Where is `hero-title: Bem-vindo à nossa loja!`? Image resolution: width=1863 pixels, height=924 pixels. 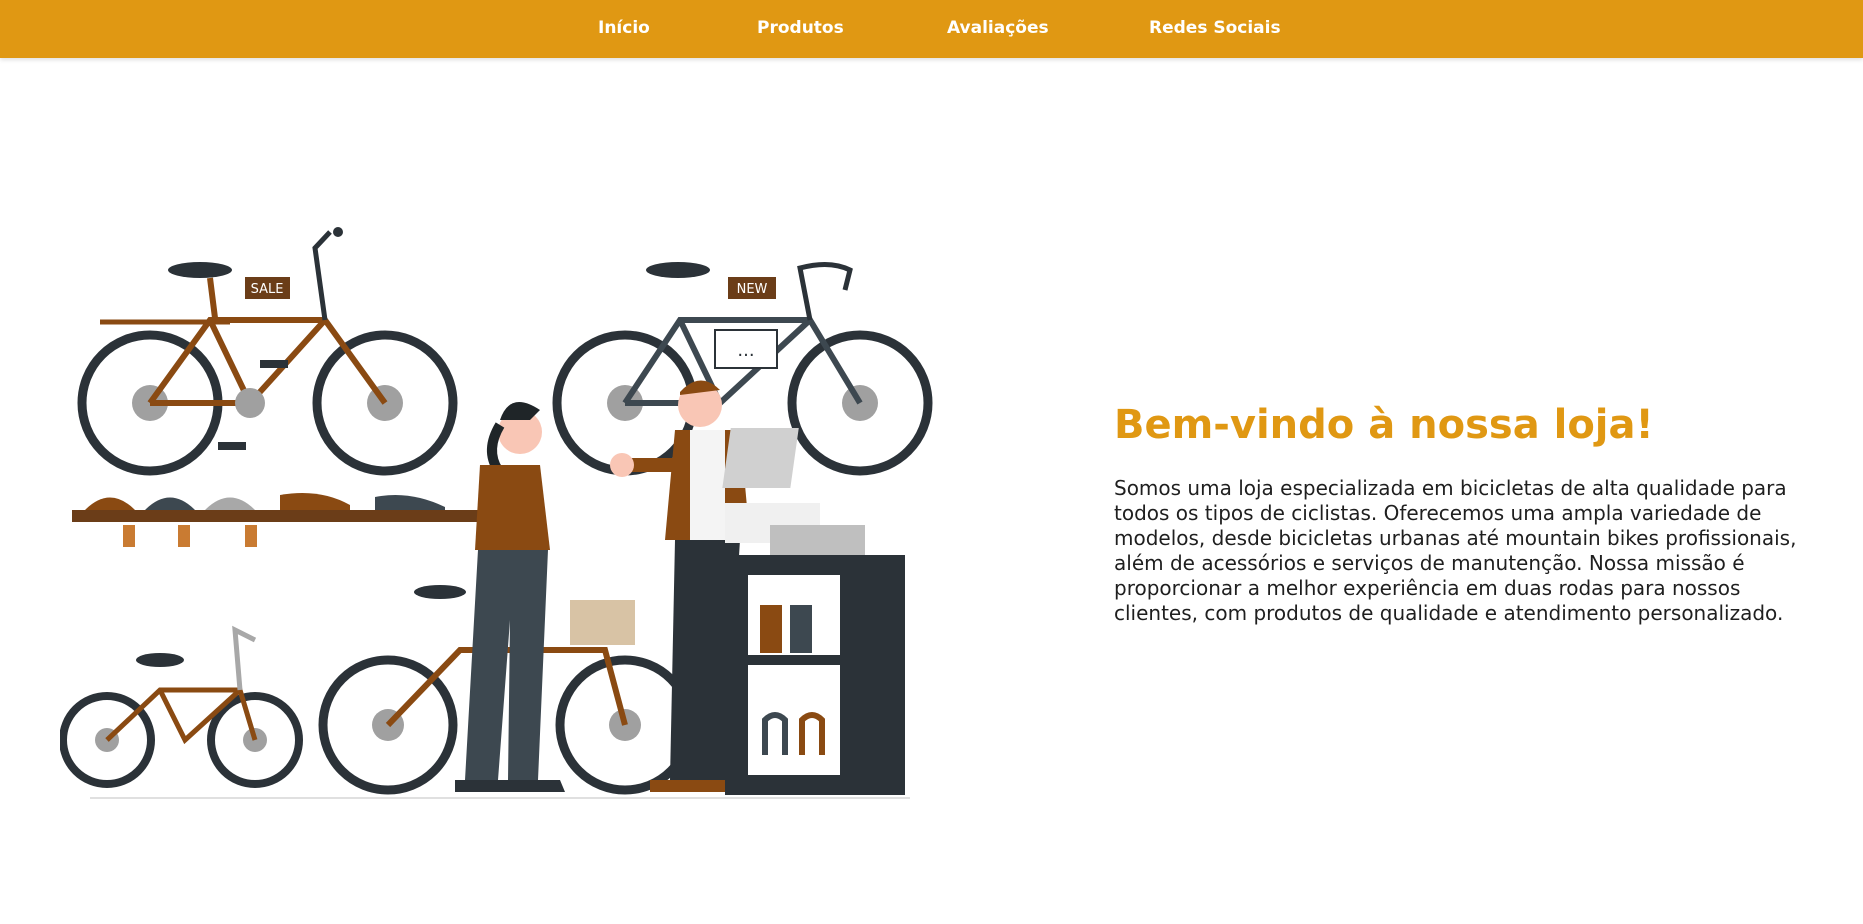 hero-title: Bem-vindo à nossa loja! is located at coordinates (1384, 425).